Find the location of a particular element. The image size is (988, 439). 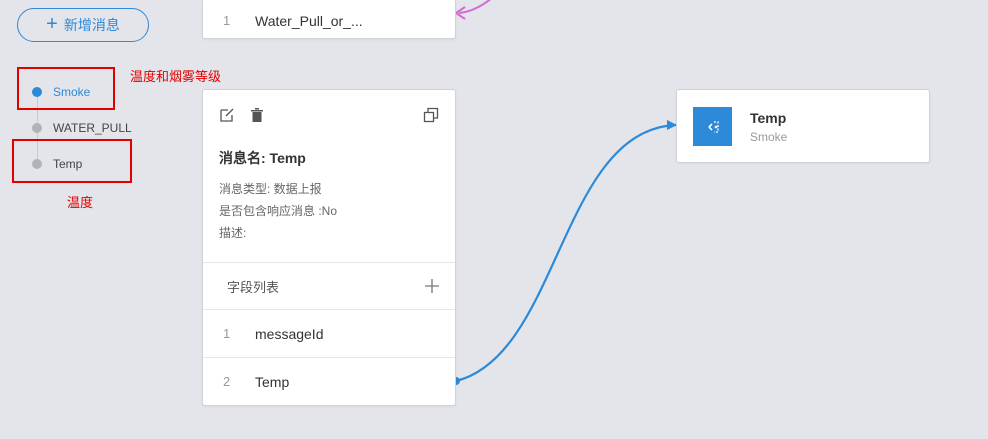

delete-icon is located at coordinates (257, 115).